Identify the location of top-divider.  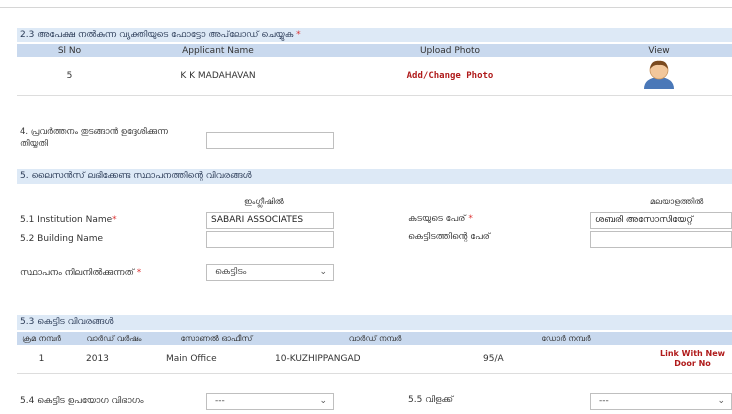
(366, 7).